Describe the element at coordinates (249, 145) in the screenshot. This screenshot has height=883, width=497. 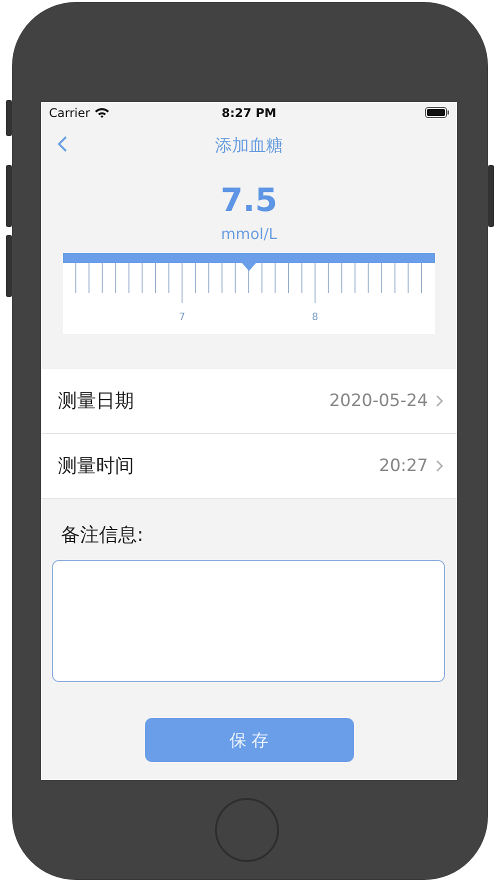
I see `screen-title: 添加血糖` at that location.